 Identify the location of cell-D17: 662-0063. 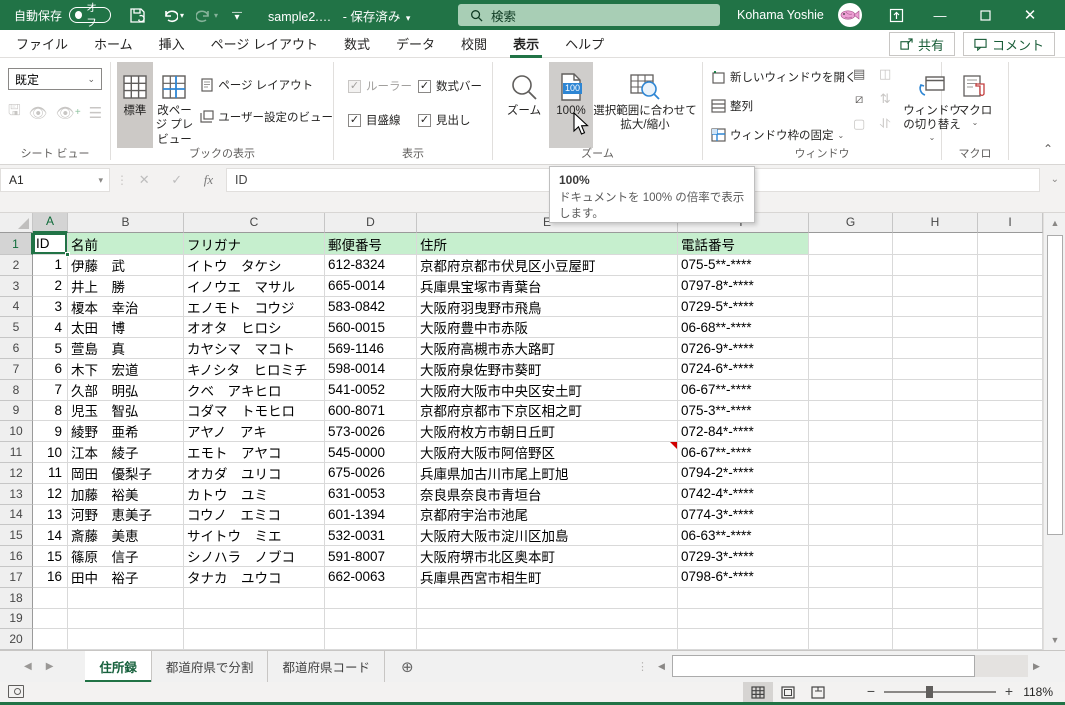
(371, 577).